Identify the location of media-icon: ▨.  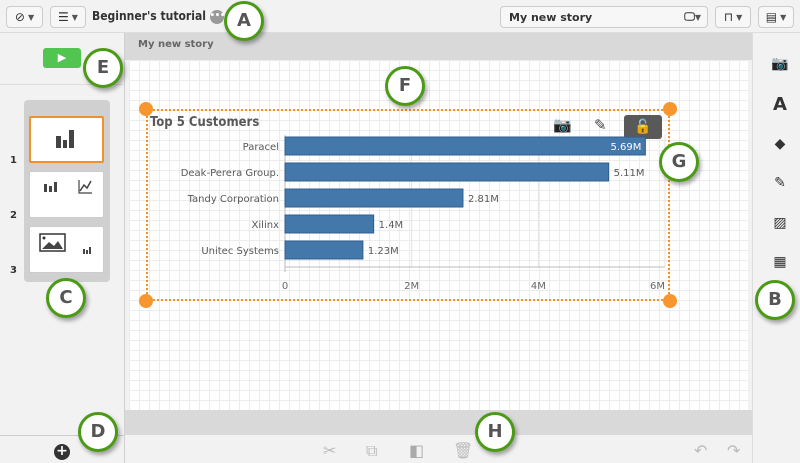
(780, 223).